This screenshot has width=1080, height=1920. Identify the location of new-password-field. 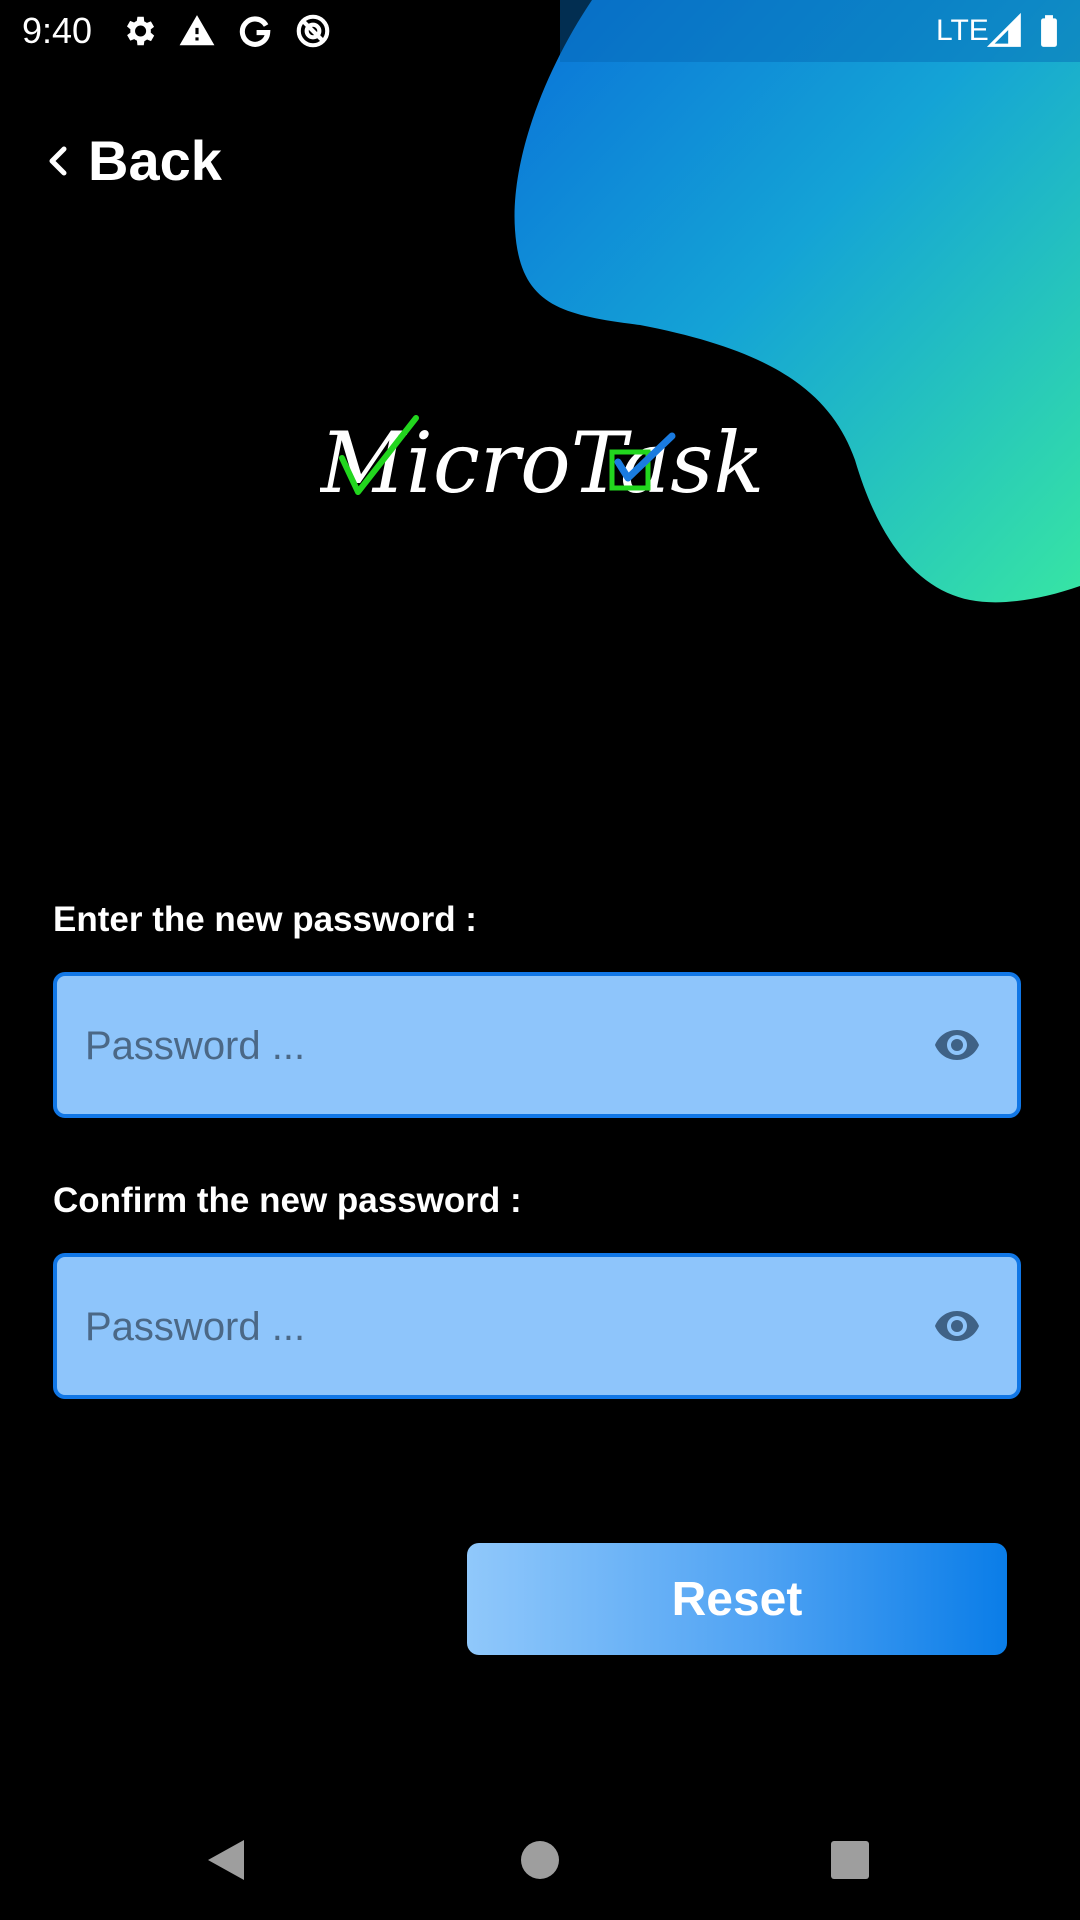
(537, 1045).